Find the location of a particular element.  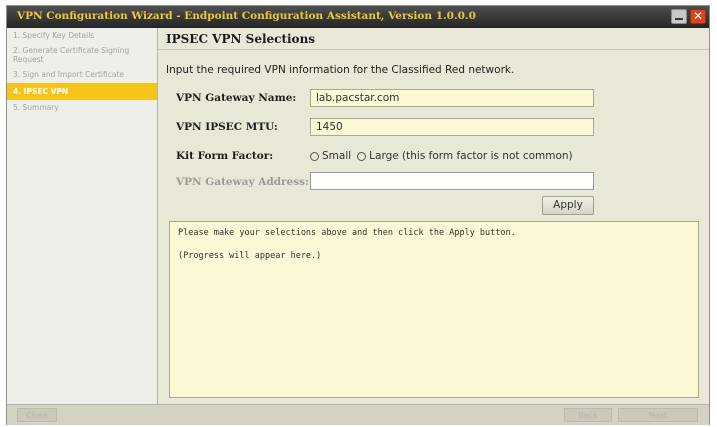

radio-large is located at coordinates (362, 156).